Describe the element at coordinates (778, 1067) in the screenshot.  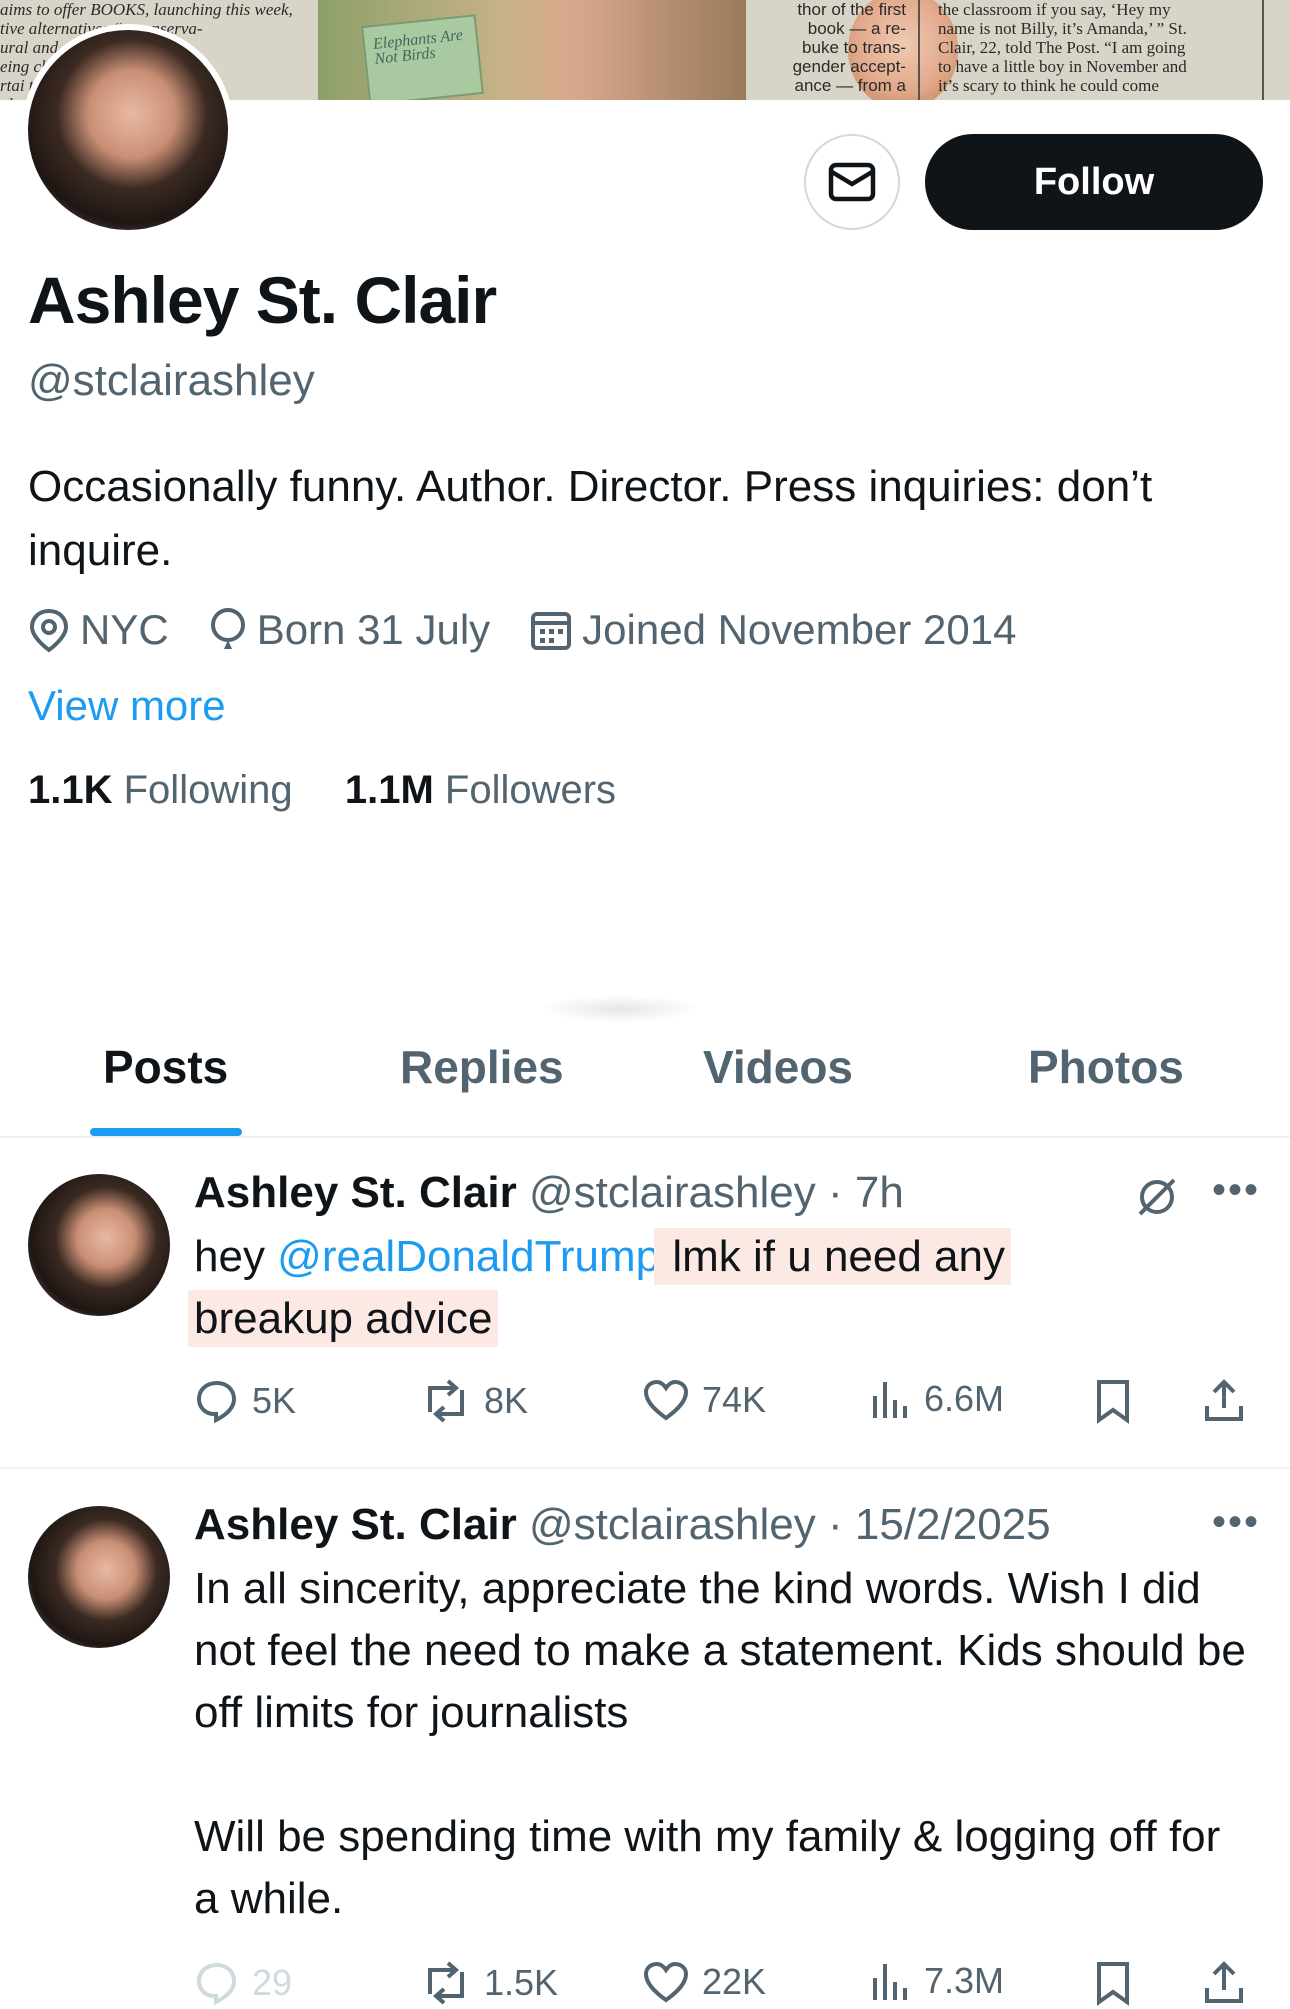
I see `tab-videos: Videos` at that location.